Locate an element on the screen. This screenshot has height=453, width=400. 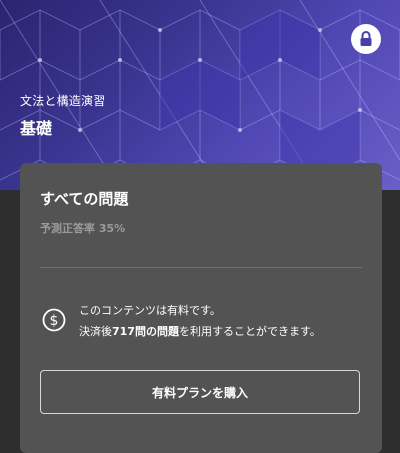
paid-notice-line2: 決済後717問の問題を利用することができます。 is located at coordinates (200, 331).